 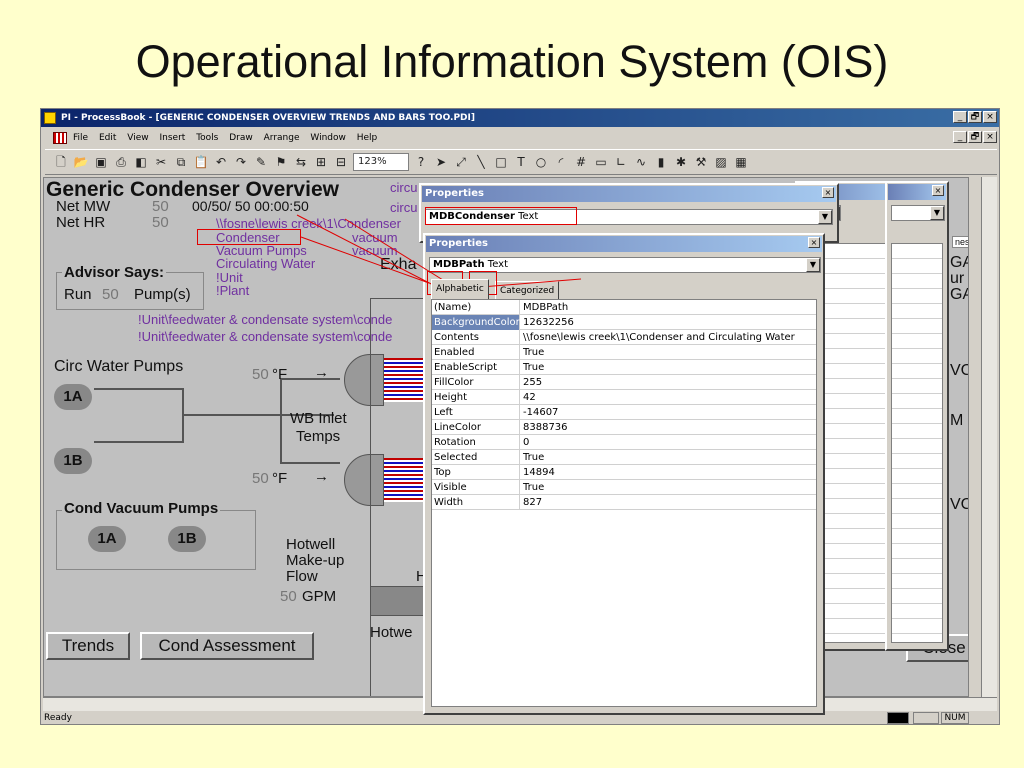 What do you see at coordinates (545, 427) in the screenshot?
I see `property-value: 8388736` at bounding box center [545, 427].